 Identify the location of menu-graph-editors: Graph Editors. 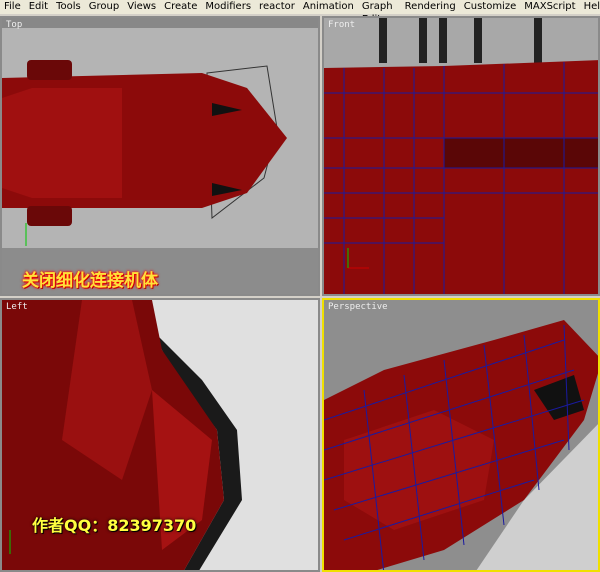
(379, 12).